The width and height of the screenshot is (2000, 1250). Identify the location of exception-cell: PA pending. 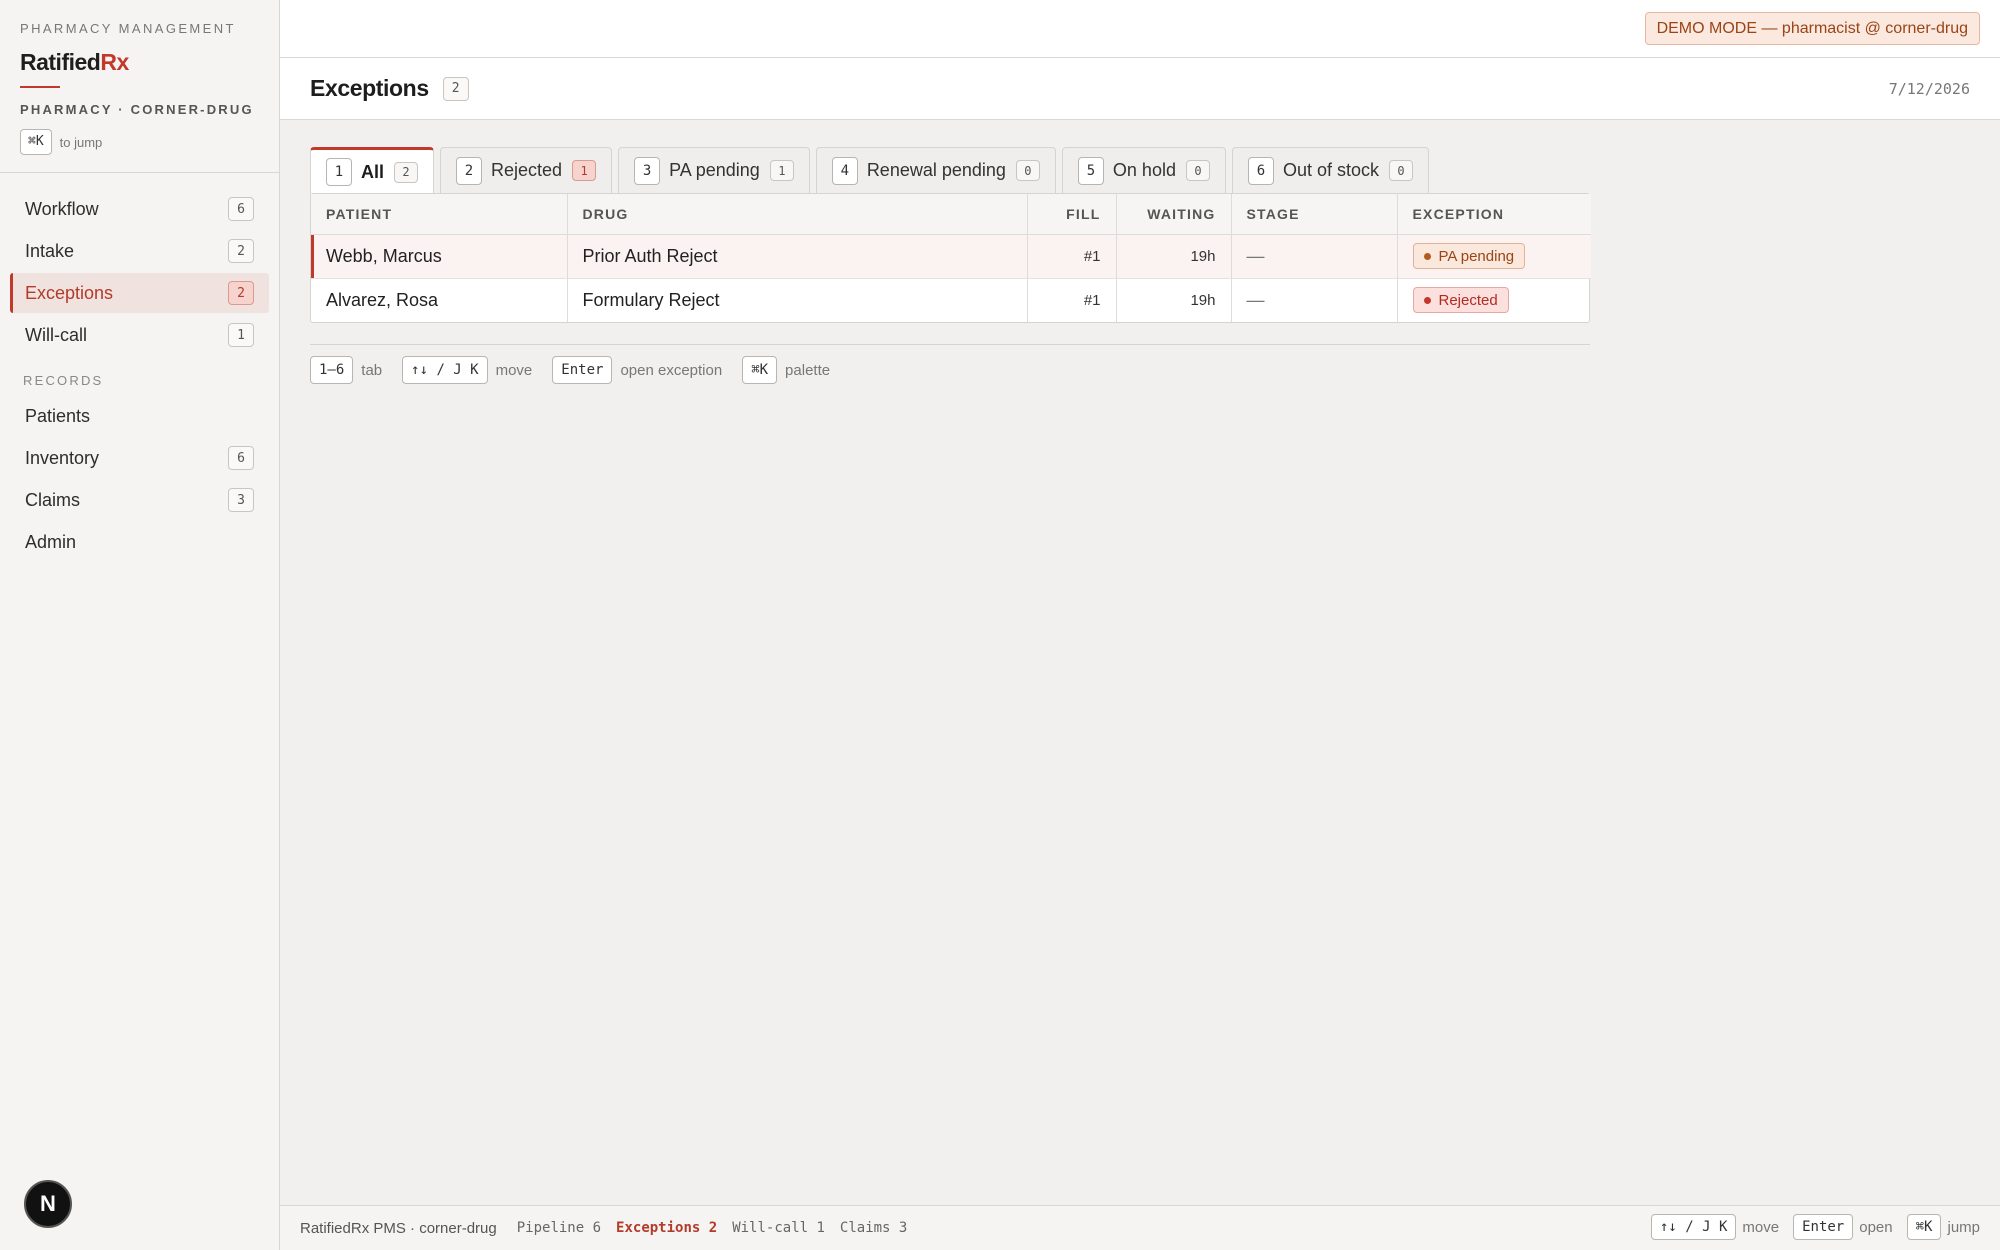
(1494, 256).